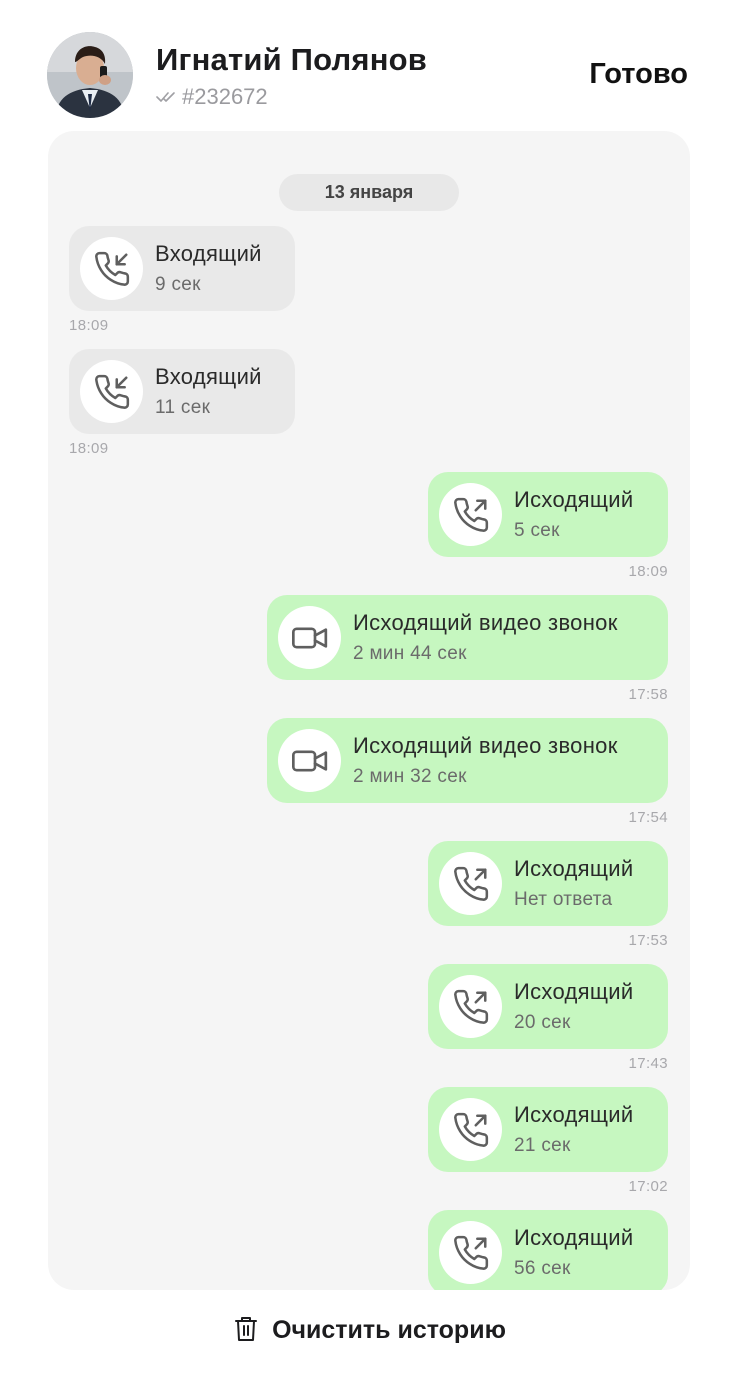 The image size is (740, 1400). What do you see at coordinates (369, 408) in the screenshot?
I see `call-item: Входящий 11 сек 18:09` at bounding box center [369, 408].